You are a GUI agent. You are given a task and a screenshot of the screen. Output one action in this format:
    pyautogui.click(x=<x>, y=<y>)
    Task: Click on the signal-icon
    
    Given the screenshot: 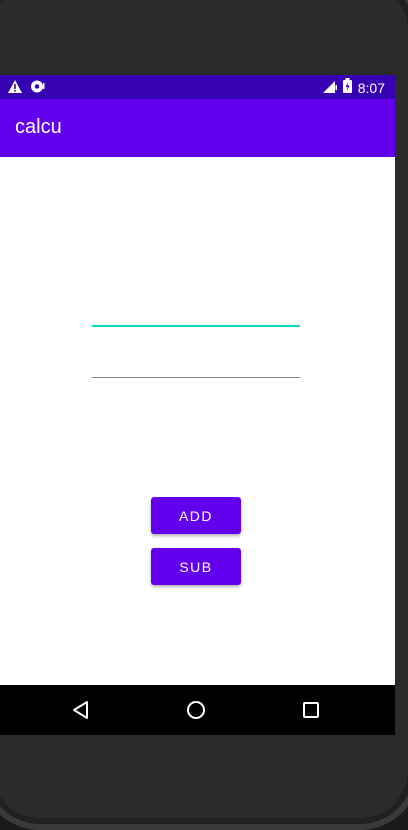 What is the action you would take?
    pyautogui.click(x=329, y=87)
    